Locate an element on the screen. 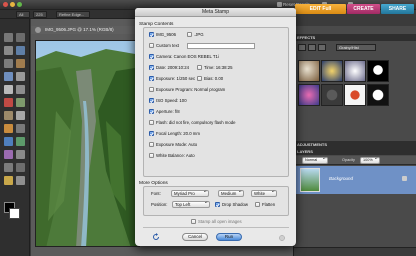 Image resolution: width=416 pixels, height=256 pixels. blend-mode-dropdown: Normal is located at coordinates (315, 160).